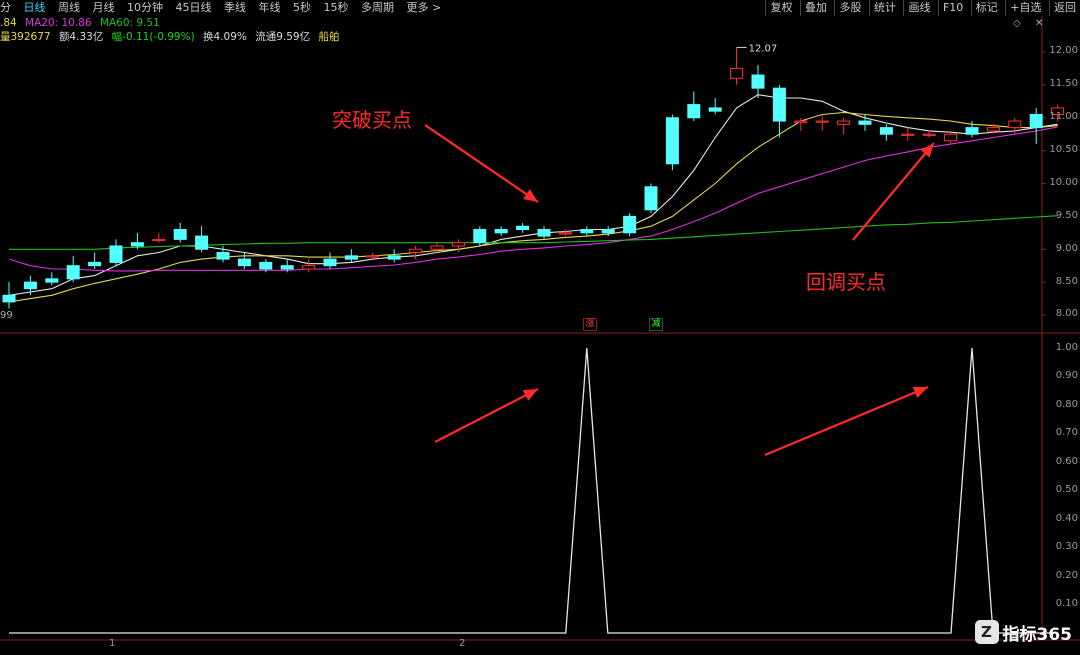  Describe the element at coordinates (1063, 182) in the screenshot. I see `price-axis-label: 10.00` at that location.